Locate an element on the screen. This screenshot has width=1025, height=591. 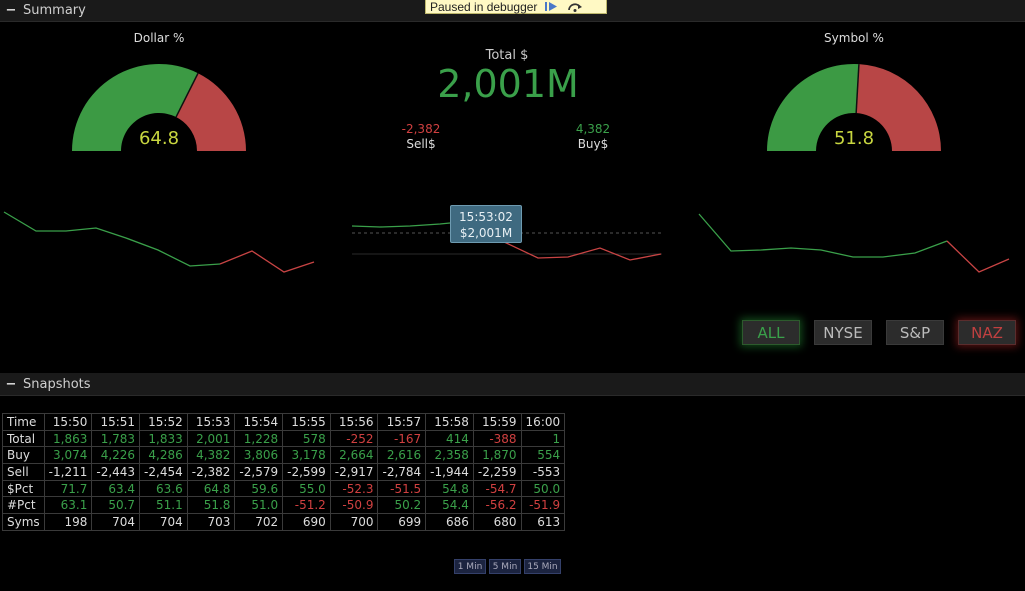
table-cell: 1,870 is located at coordinates (497, 455).